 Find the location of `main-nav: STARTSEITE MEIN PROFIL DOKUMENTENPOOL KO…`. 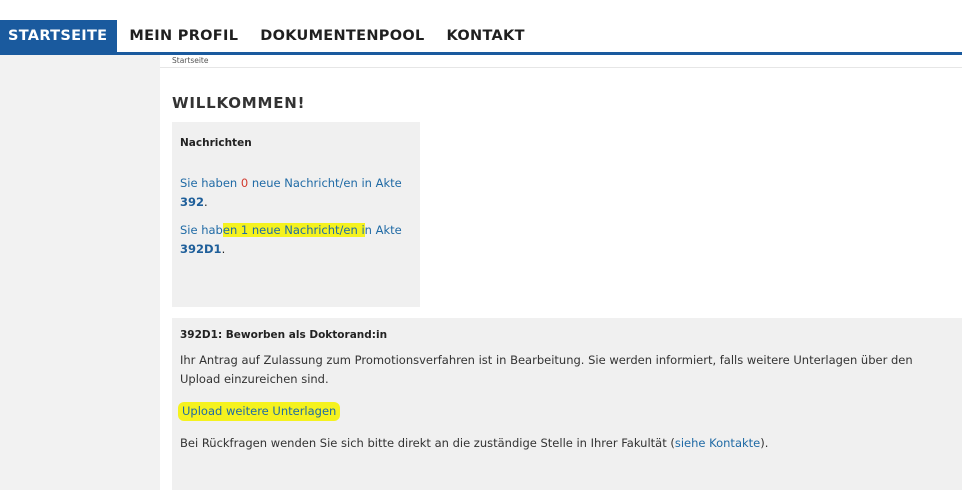

main-nav: STARTSEITE MEIN PROFIL DOKUMENTENPOOL KO… is located at coordinates (481, 36).